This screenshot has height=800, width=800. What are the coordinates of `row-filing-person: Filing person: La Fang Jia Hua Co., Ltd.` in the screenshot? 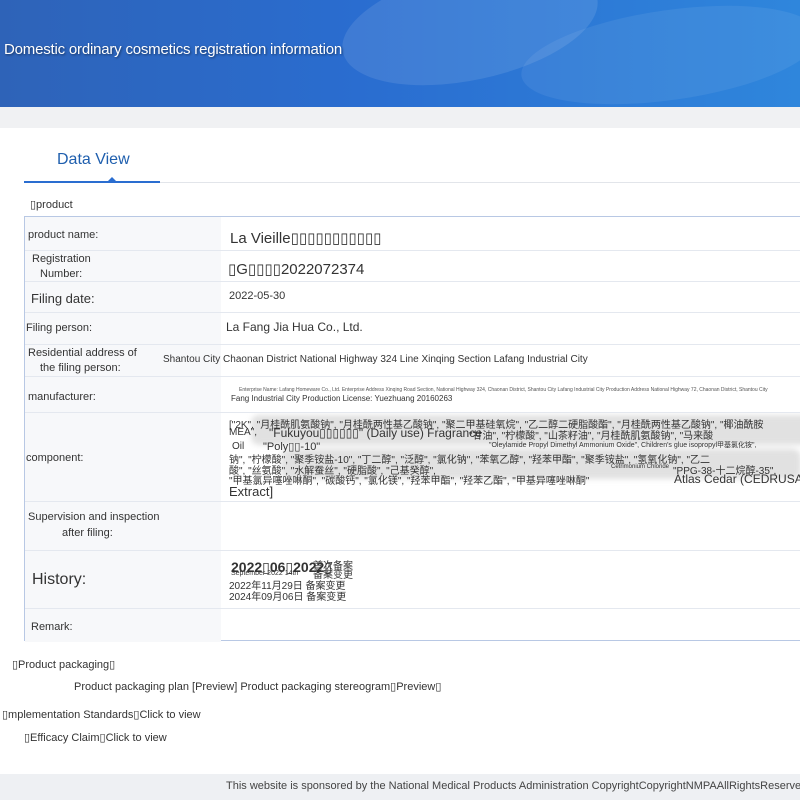 It's located at (412, 329).